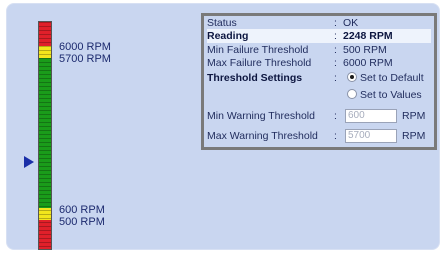 This screenshot has width=443, height=254. Describe the element at coordinates (319, 50) in the screenshot. I see `min-failure-row: Min Failure Threshold : 500 RPM` at that location.